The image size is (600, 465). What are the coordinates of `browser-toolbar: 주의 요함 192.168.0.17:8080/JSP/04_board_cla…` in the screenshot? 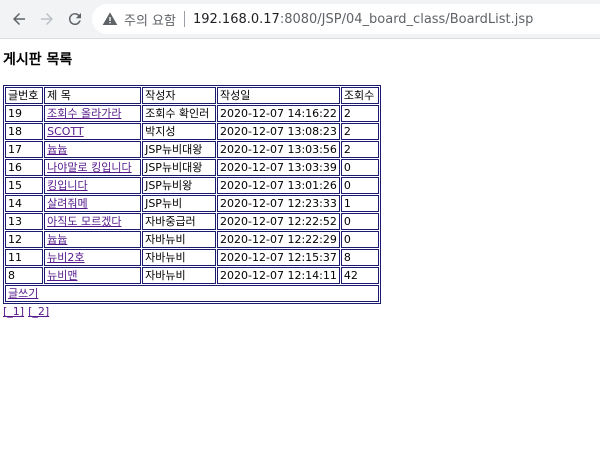 It's located at (300, 19).